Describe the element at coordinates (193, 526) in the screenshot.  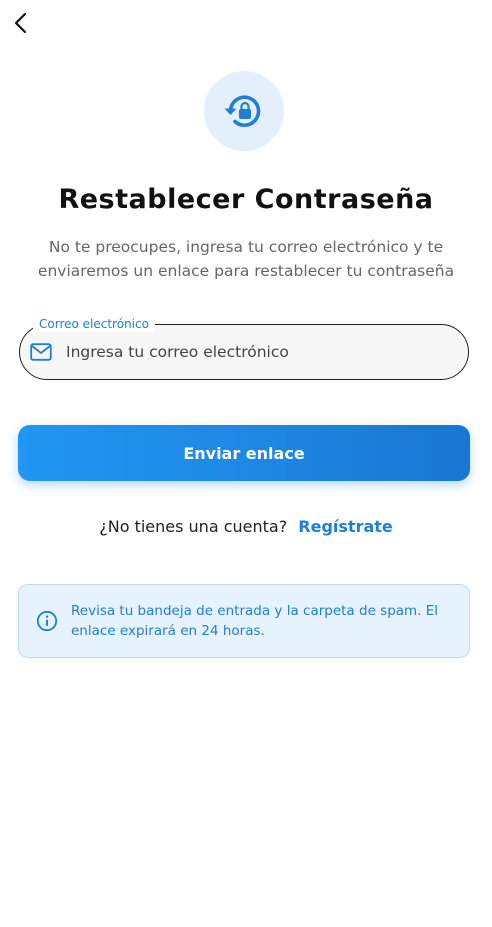
I see `register-prompt: ¿No tienes una cuenta?` at that location.